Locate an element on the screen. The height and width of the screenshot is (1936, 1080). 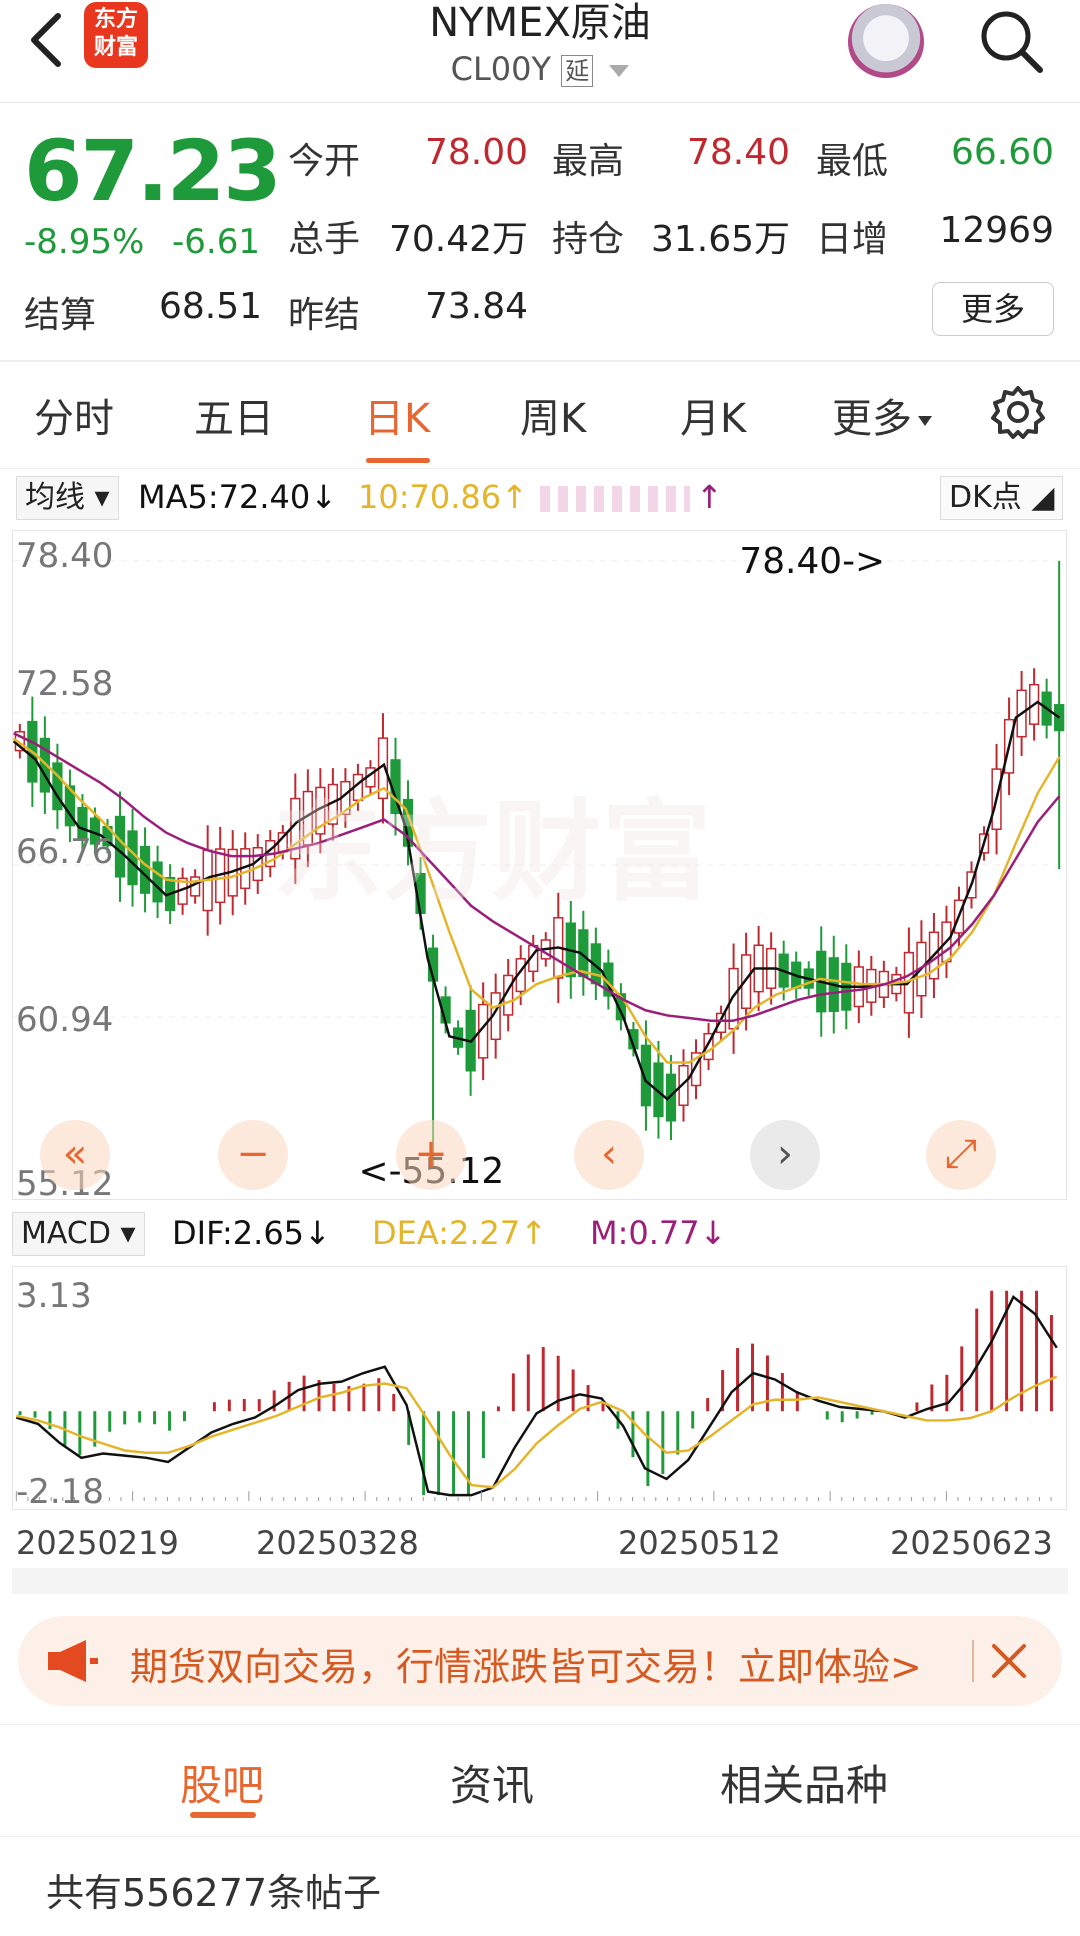
app-logo: 东方 财富 is located at coordinates (116, 35).